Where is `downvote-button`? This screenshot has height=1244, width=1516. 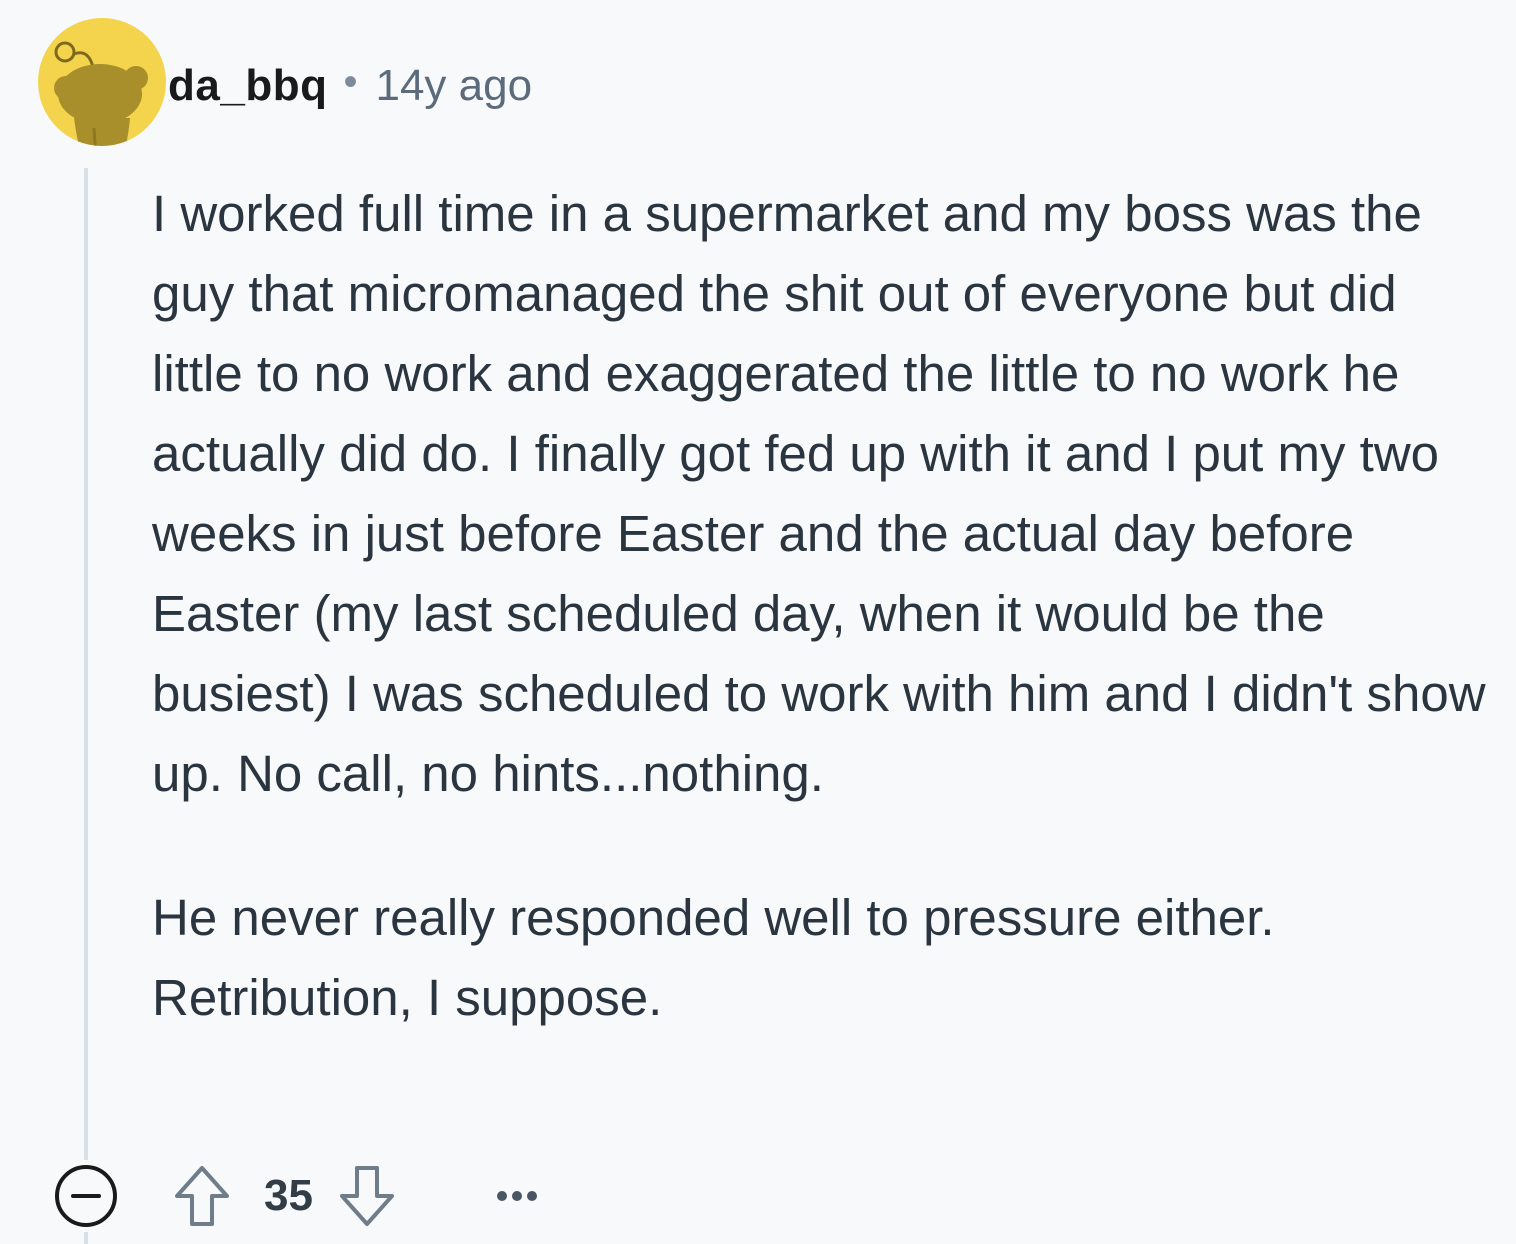 downvote-button is located at coordinates (367, 1196).